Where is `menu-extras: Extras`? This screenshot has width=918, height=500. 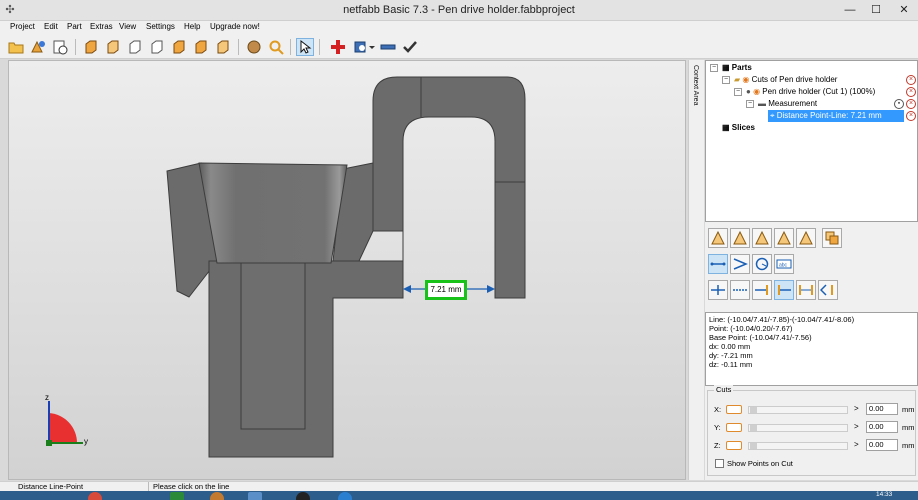 menu-extras: Extras is located at coordinates (101, 26).